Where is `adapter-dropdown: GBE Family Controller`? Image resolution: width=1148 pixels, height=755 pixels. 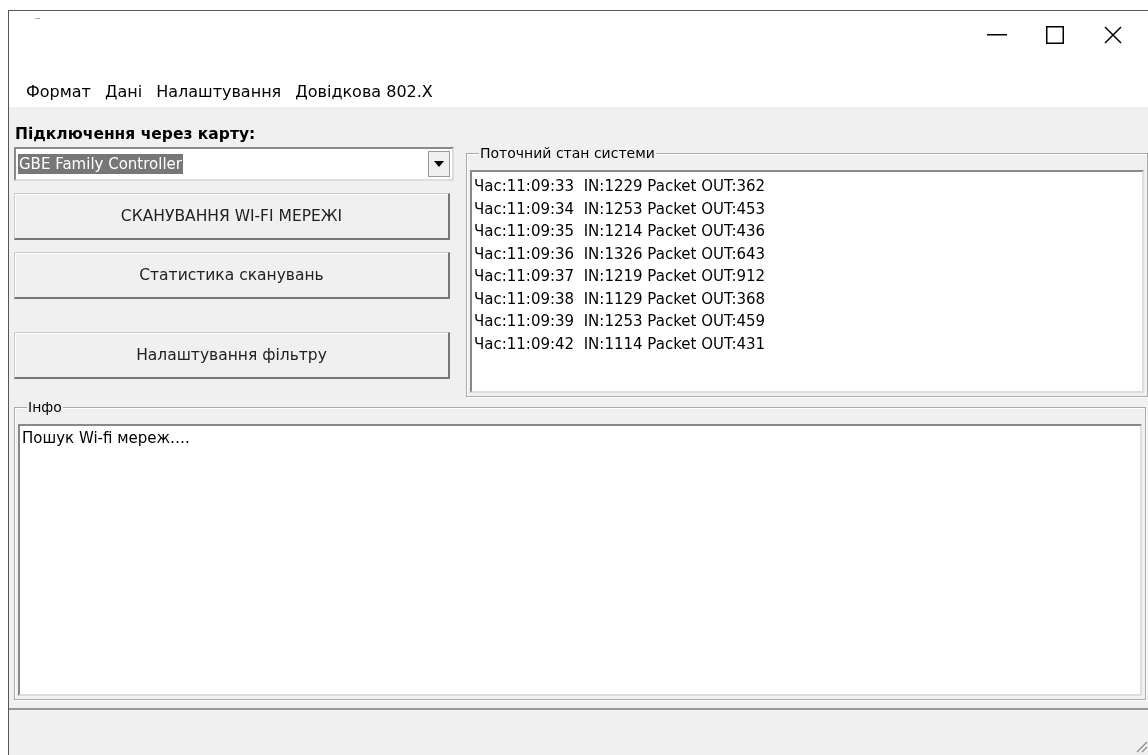
adapter-dropdown: GBE Family Controller is located at coordinates (234, 164).